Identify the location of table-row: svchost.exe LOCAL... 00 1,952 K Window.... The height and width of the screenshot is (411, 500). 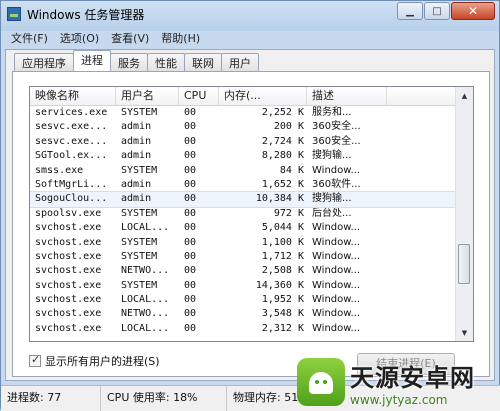
(243, 300).